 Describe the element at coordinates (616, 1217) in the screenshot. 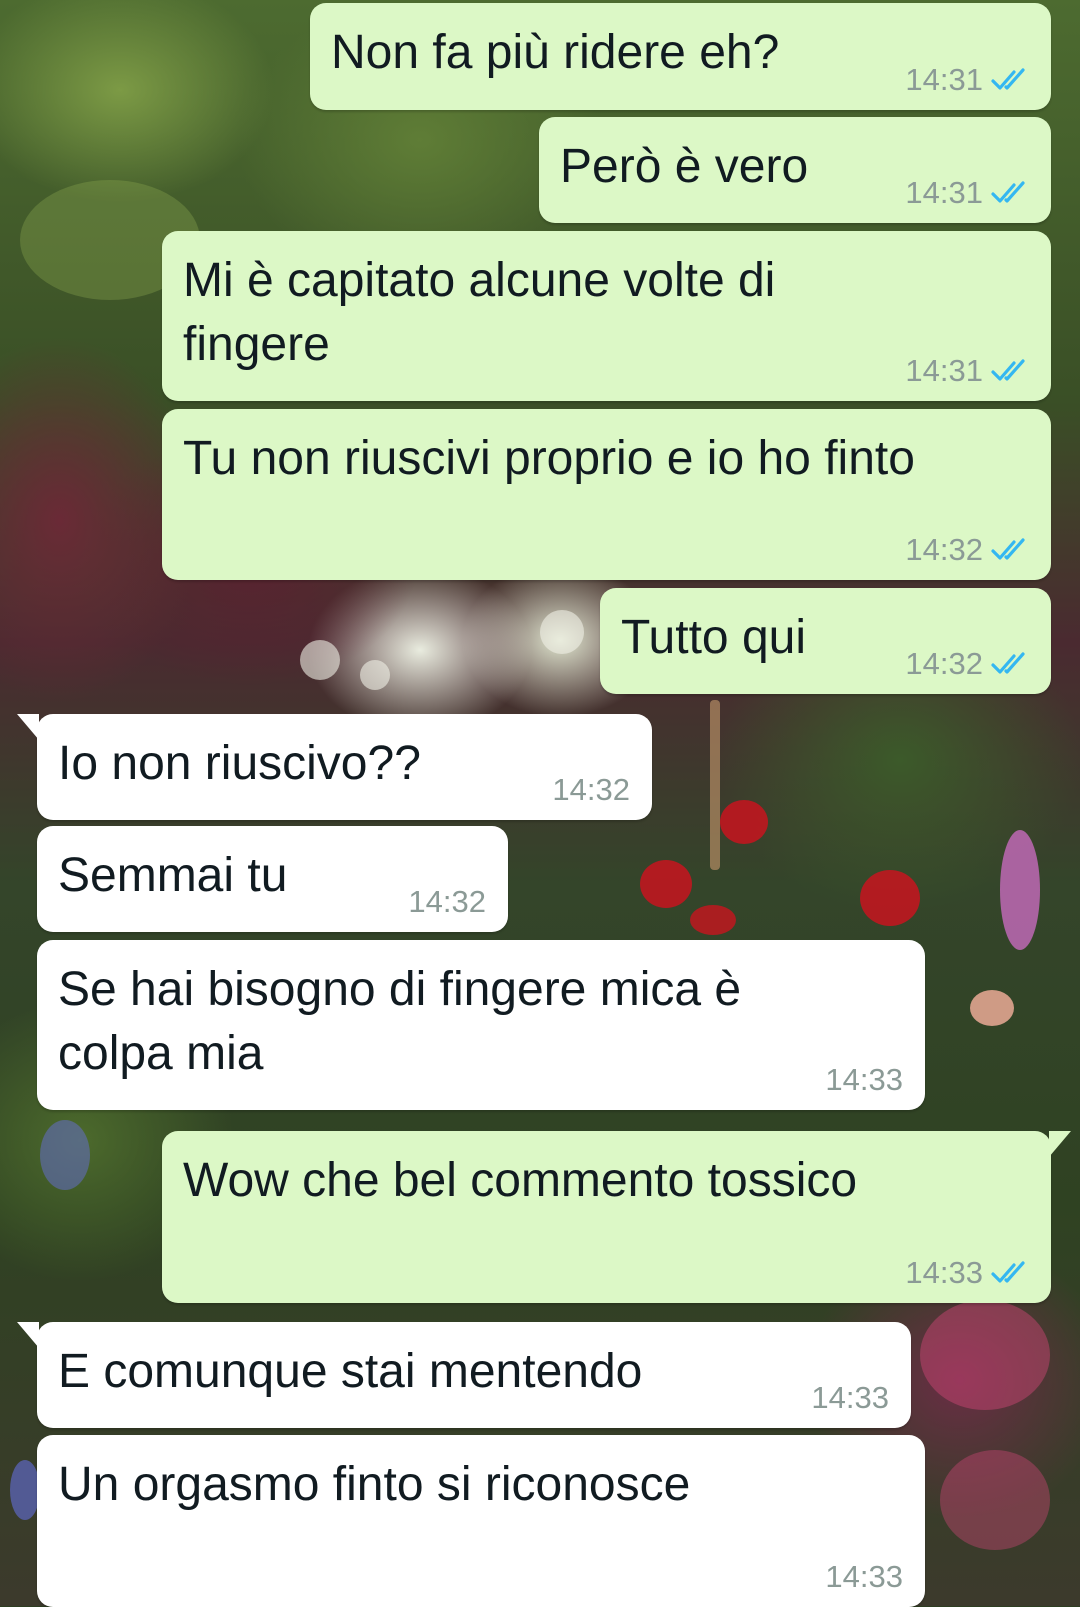

I see `message-outgoing: Wow che bel commento tossico 14:33` at that location.